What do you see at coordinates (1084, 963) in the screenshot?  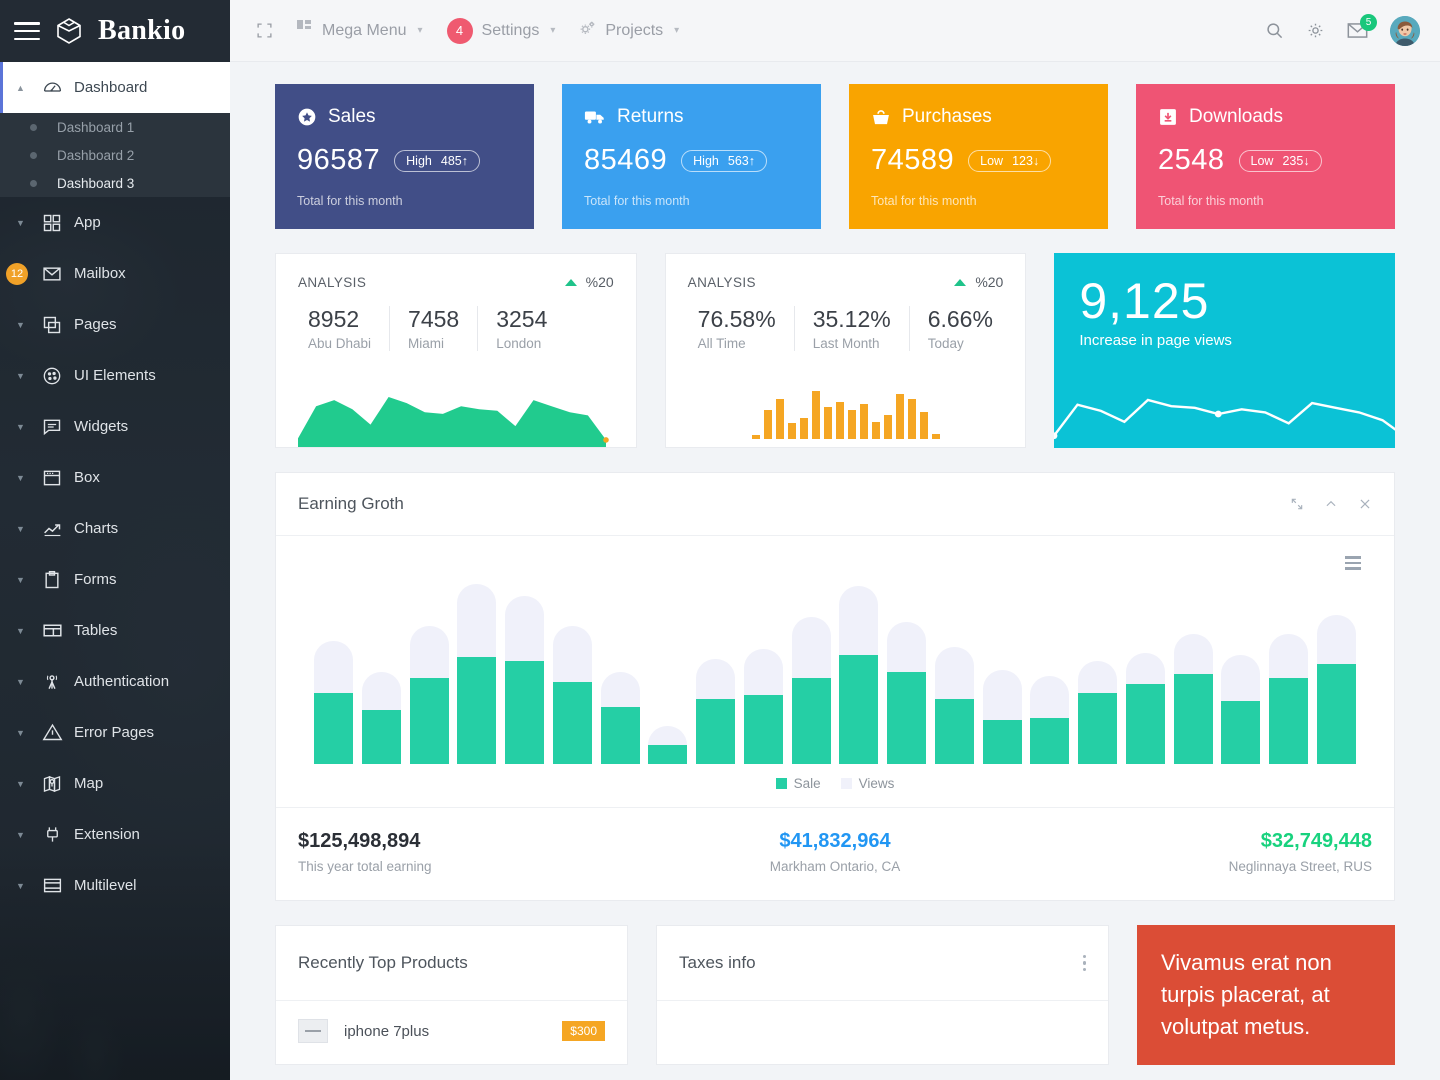 I see `kebab-menu-icon` at bounding box center [1084, 963].